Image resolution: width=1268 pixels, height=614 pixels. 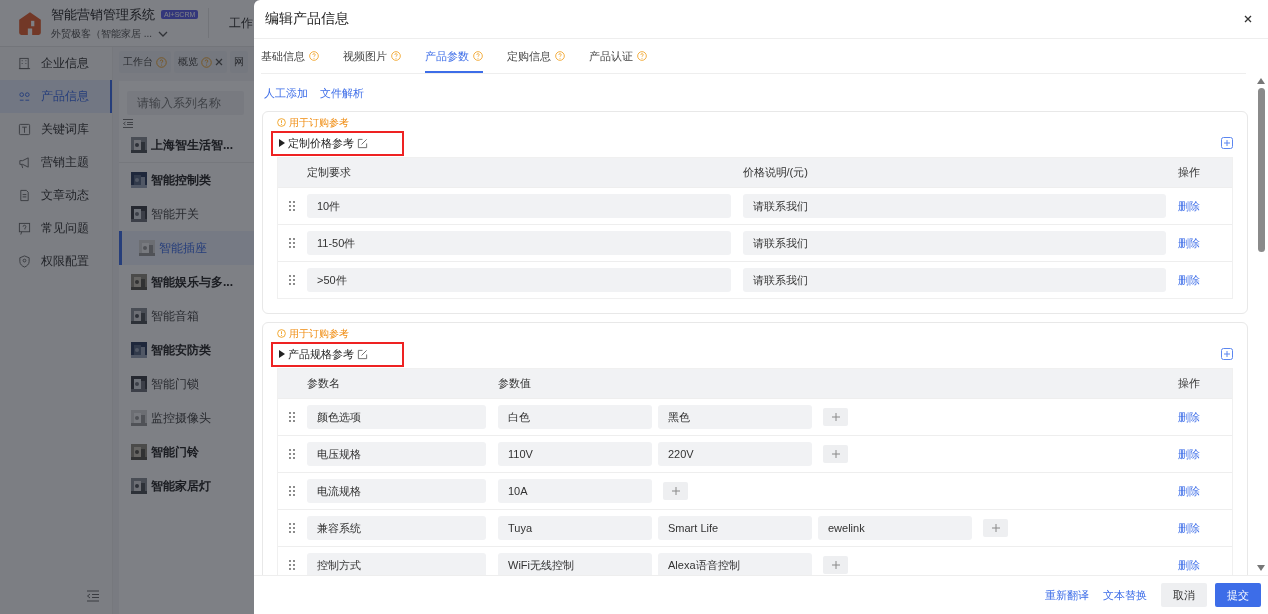 What do you see at coordinates (186, 418) in the screenshot?
I see `series-list-item: 监控摄像头` at bounding box center [186, 418].